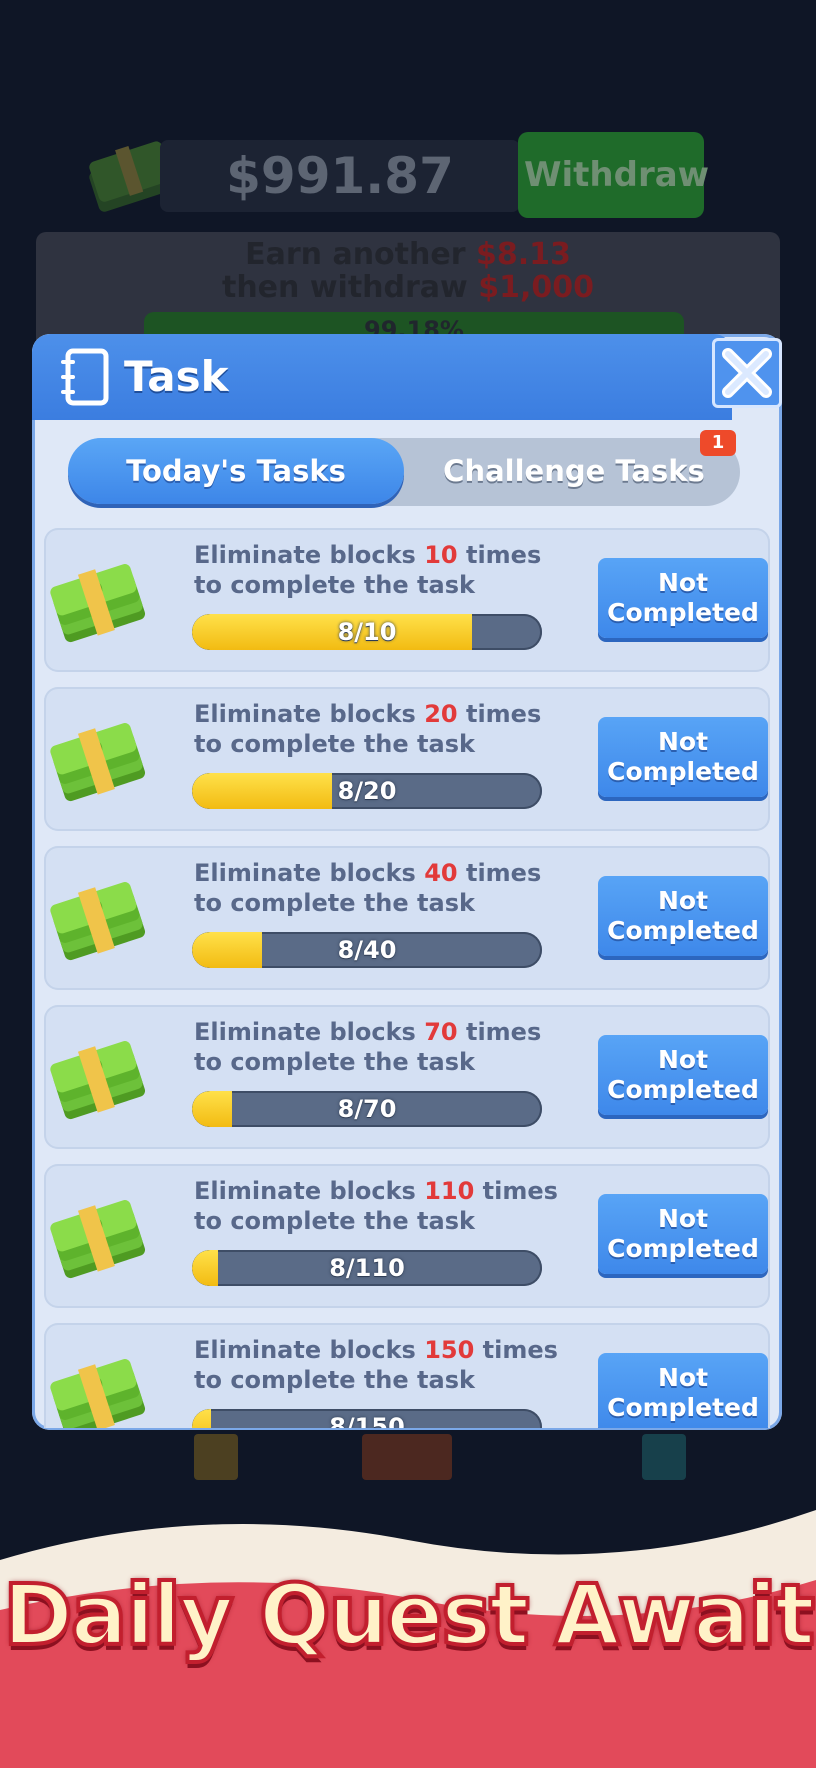  Describe the element at coordinates (718, 443) in the screenshot. I see `notification-badge: 1` at that location.